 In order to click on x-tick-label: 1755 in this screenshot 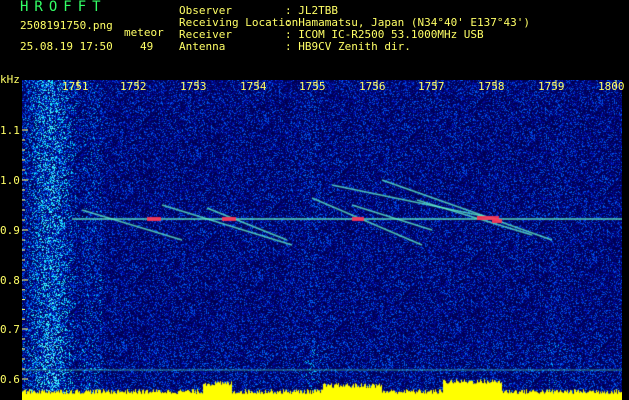, I will do `click(312, 86)`.